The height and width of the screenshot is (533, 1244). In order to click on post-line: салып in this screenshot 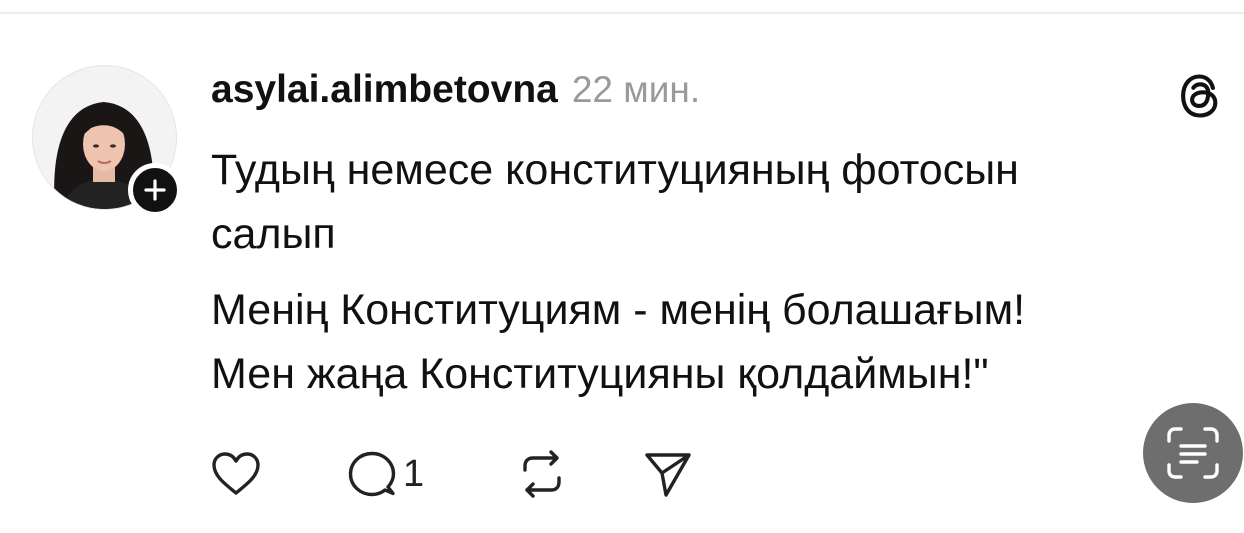, I will do `click(273, 234)`.